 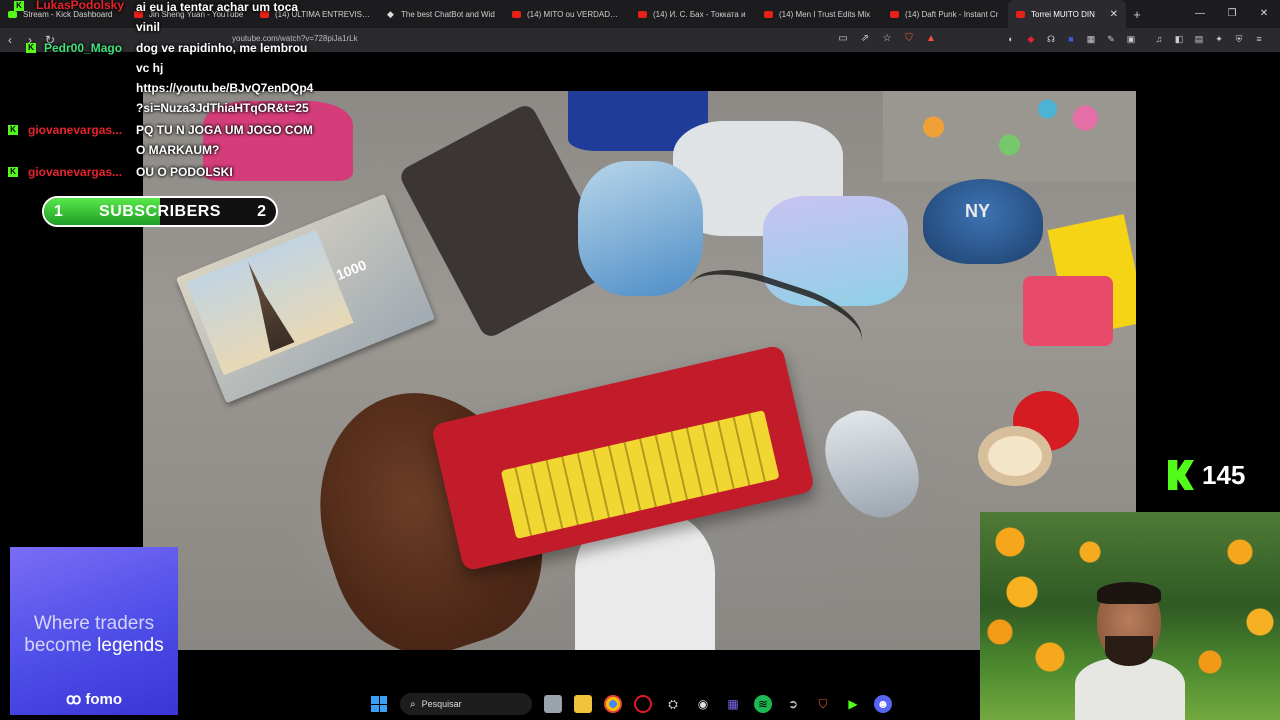 What do you see at coordinates (567, 14) in the screenshot?
I see `tab-youtube-3: (14) MITO ou VERDADE: Te` at bounding box center [567, 14].